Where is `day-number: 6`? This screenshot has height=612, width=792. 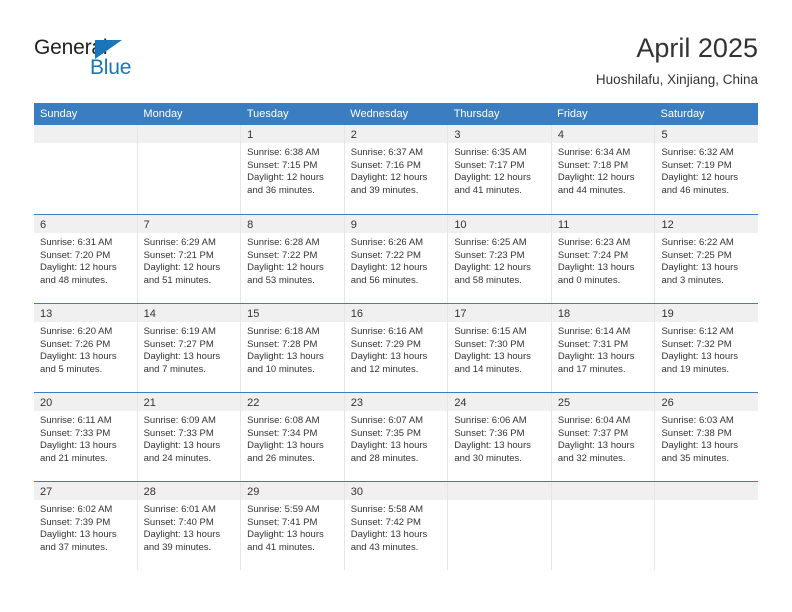 day-number: 6 is located at coordinates (43, 225).